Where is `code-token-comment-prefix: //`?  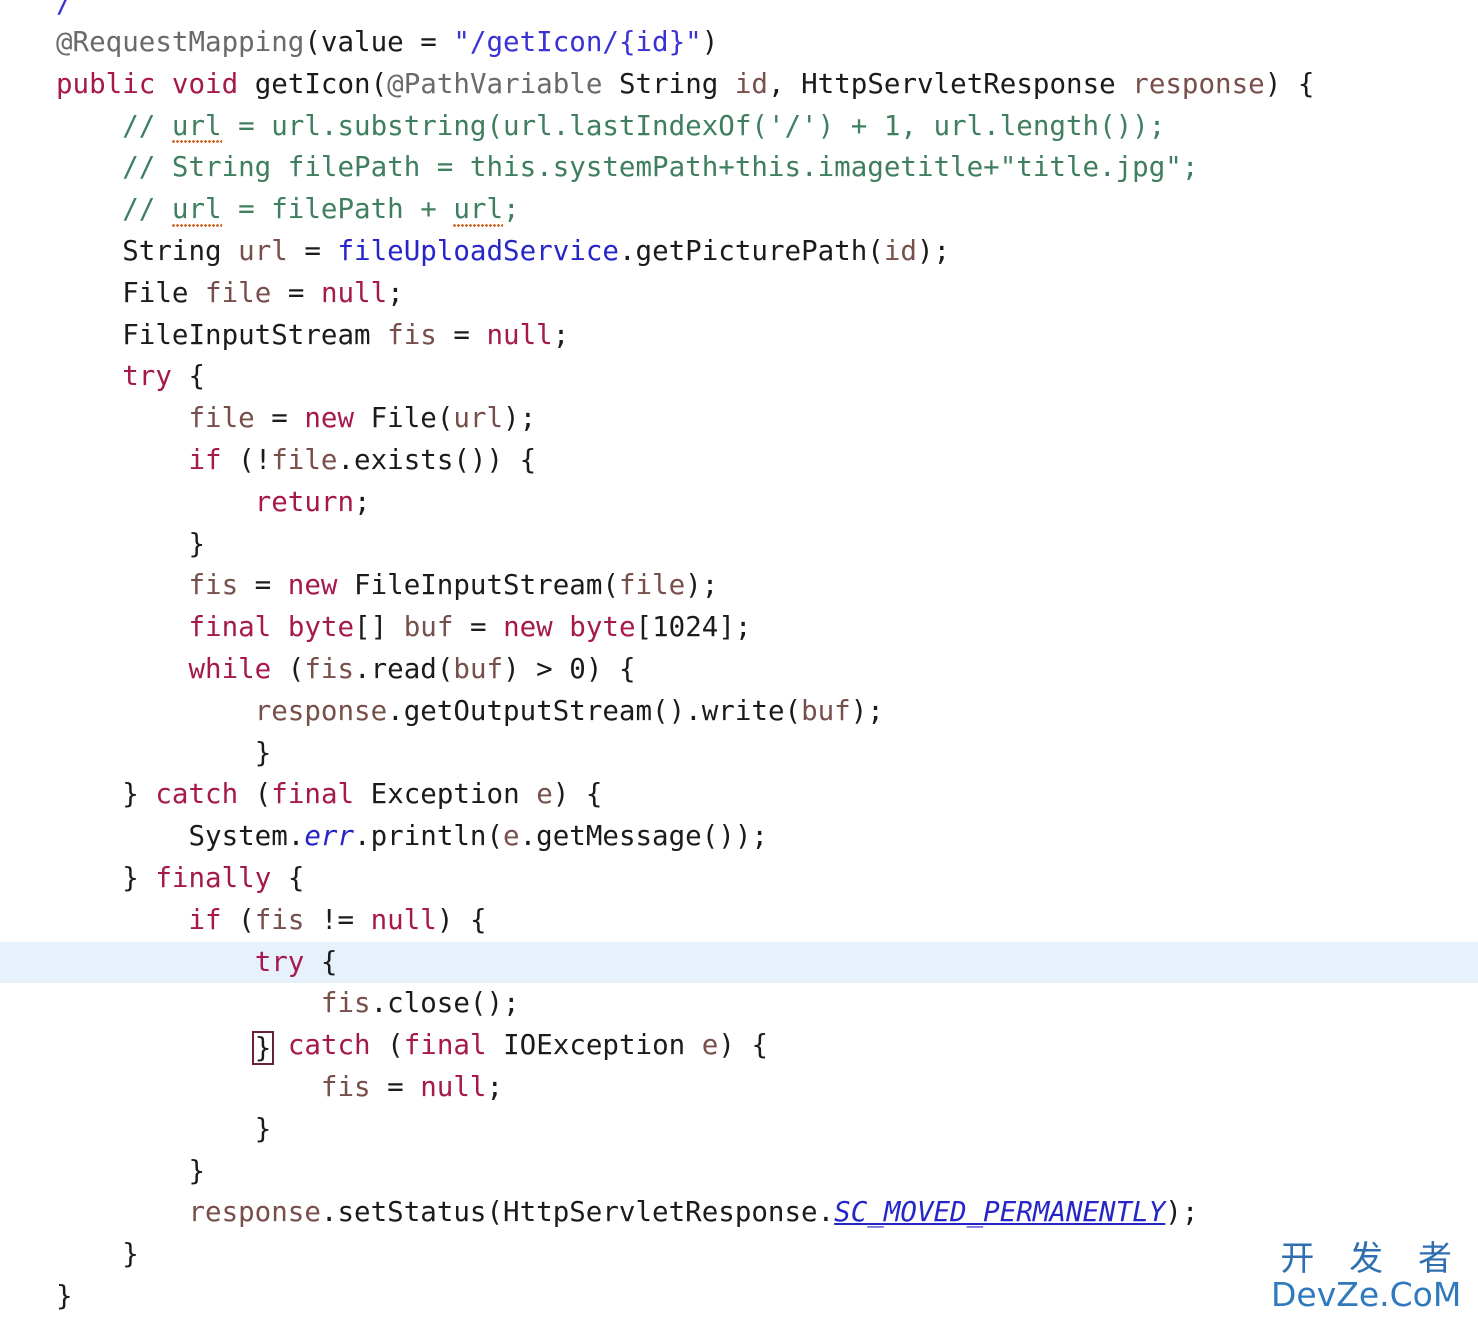 code-token-comment-prefix: // is located at coordinates (147, 209).